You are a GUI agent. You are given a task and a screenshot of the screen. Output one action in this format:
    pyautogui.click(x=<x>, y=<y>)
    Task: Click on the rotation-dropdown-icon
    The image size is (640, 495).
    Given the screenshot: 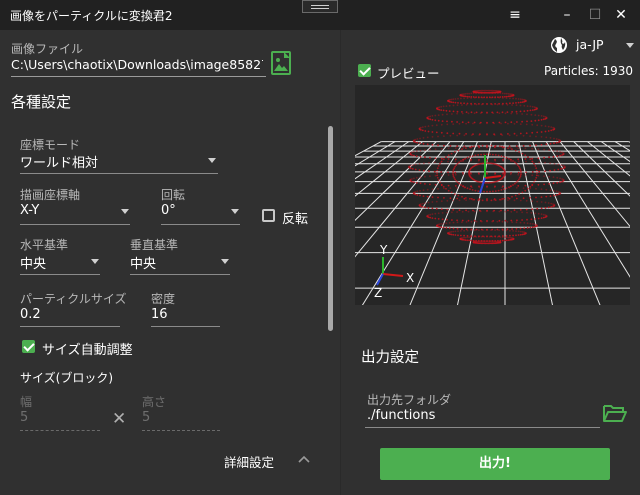 What is the action you would take?
    pyautogui.click(x=235, y=211)
    